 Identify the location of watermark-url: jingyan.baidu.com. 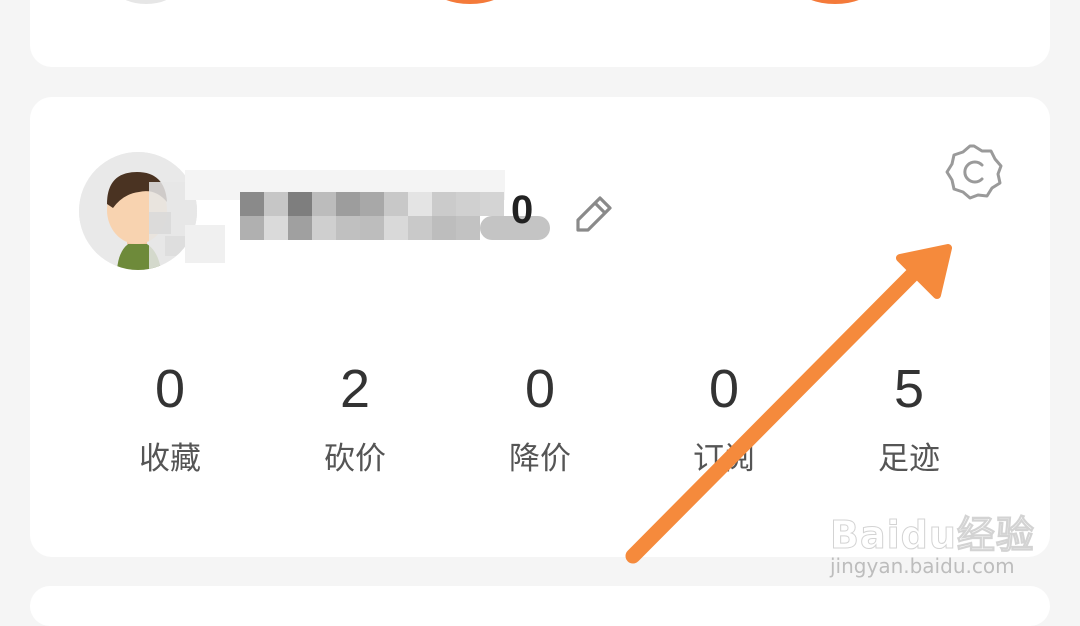
(922, 566).